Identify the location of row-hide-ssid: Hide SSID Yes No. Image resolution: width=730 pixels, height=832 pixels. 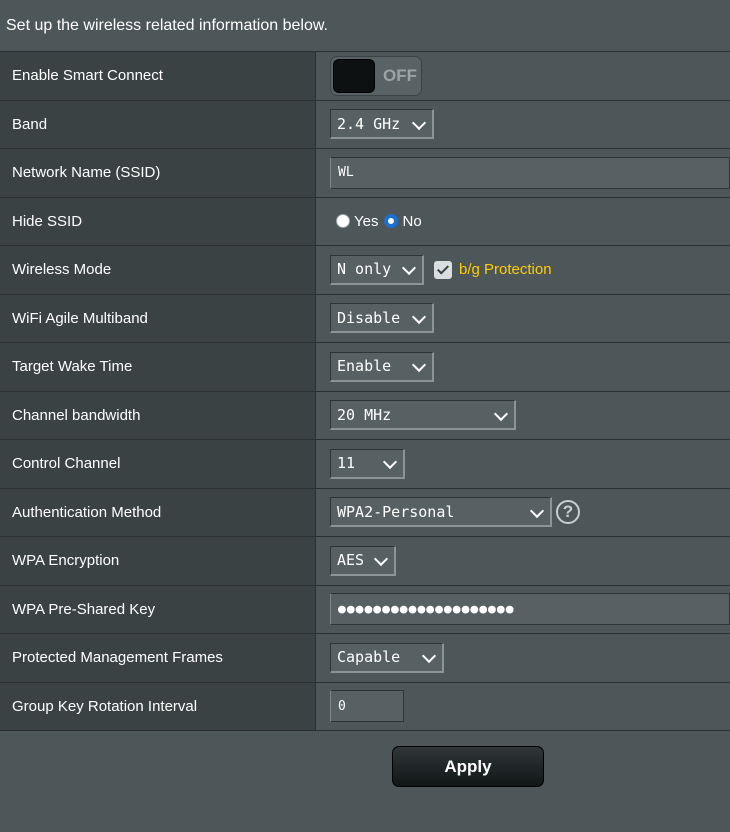
(365, 221).